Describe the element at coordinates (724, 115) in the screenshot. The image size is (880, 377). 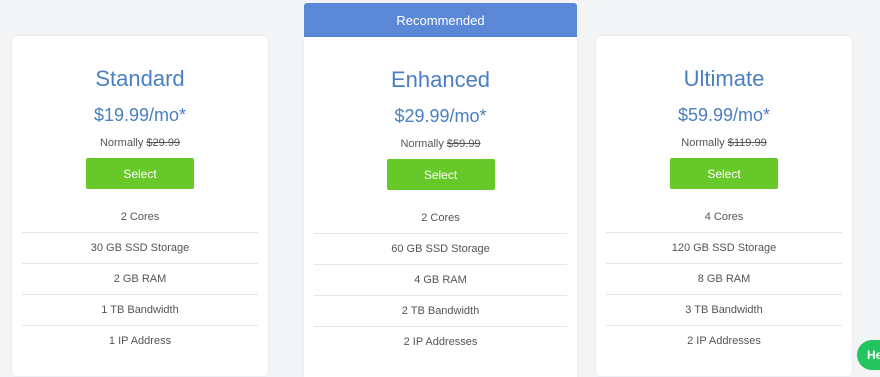
I see `plan-price: $59.99/mo*` at that location.